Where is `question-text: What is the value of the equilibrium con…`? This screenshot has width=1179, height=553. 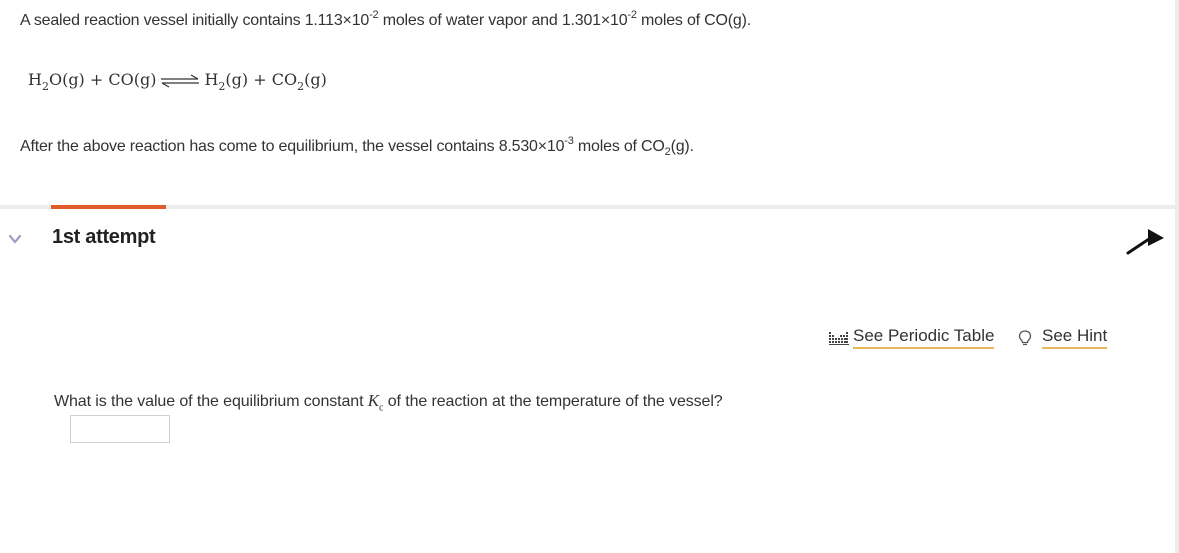
question-text: What is the value of the equilibrium con… is located at coordinates (388, 402).